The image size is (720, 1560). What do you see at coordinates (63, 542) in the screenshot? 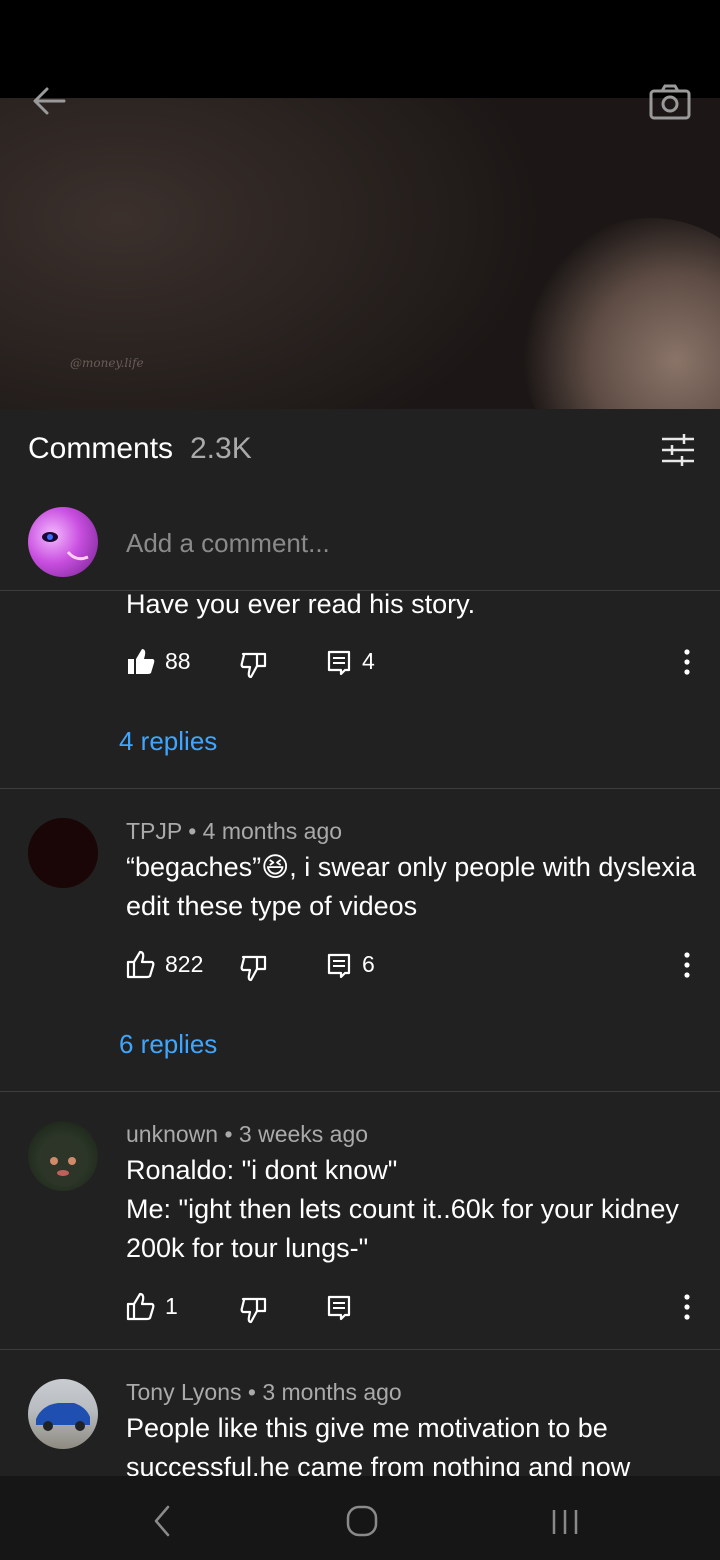
I see `user-avatar` at bounding box center [63, 542].